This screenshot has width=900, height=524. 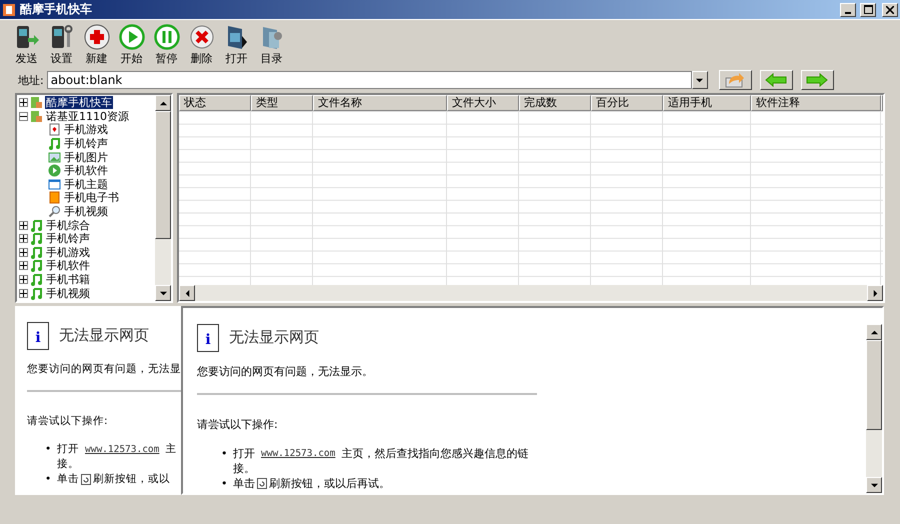 What do you see at coordinates (434, 453) in the screenshot?
I see `bullet-text: 主页，然后查找指向您感兴趣信息的链` at bounding box center [434, 453].